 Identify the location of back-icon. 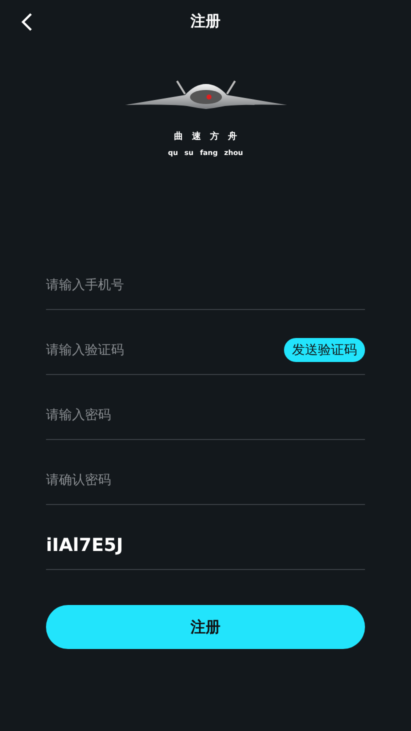
(27, 22).